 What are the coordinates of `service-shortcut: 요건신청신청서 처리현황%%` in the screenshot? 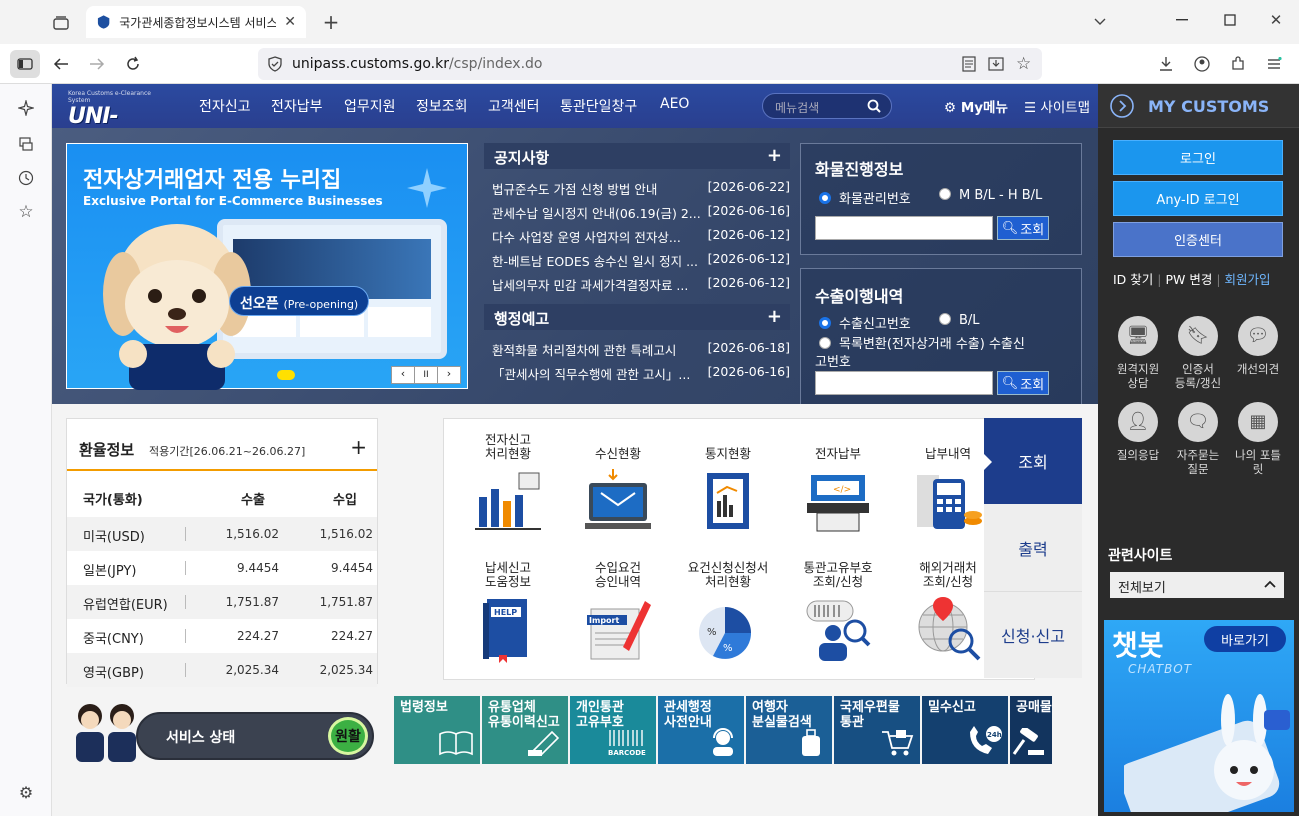 It's located at (728, 616).